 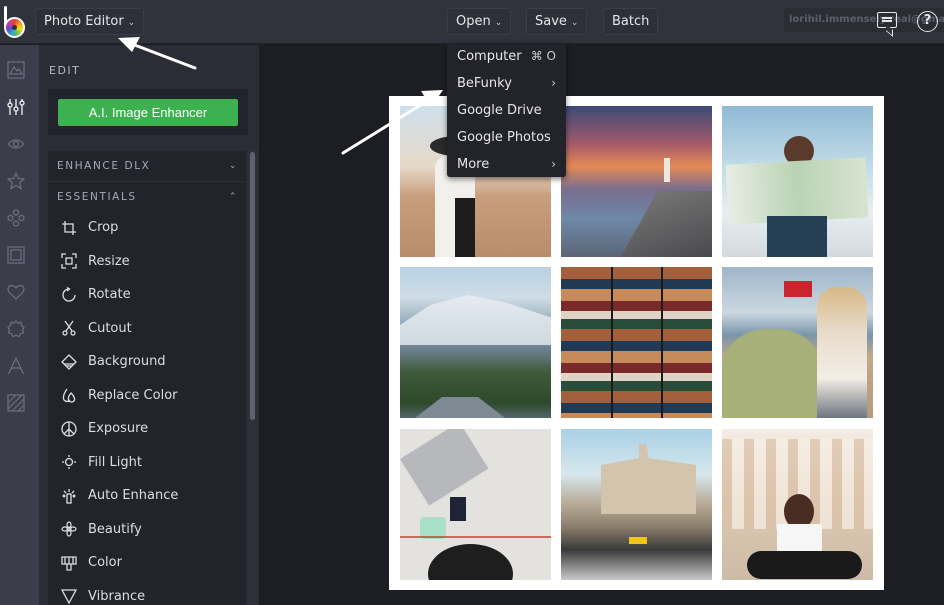 What do you see at coordinates (69, 294) in the screenshot?
I see `rotate-icon` at bounding box center [69, 294].